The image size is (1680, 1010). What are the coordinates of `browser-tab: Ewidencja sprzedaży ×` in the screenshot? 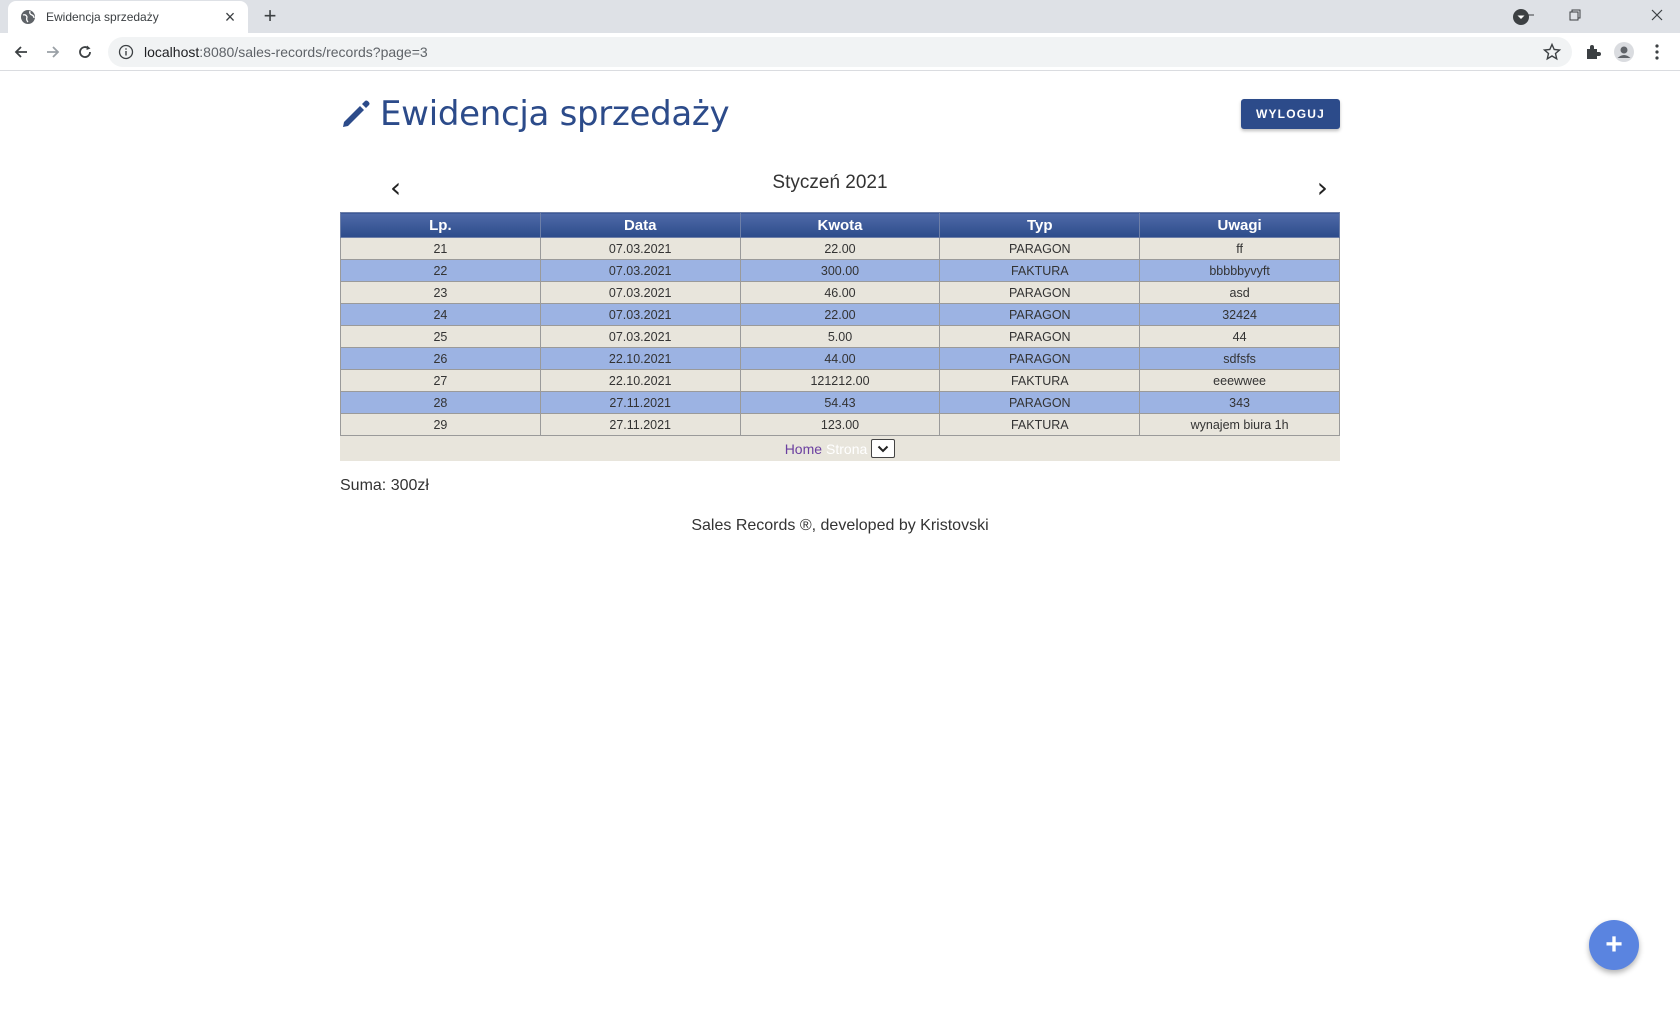 It's located at (128, 17).